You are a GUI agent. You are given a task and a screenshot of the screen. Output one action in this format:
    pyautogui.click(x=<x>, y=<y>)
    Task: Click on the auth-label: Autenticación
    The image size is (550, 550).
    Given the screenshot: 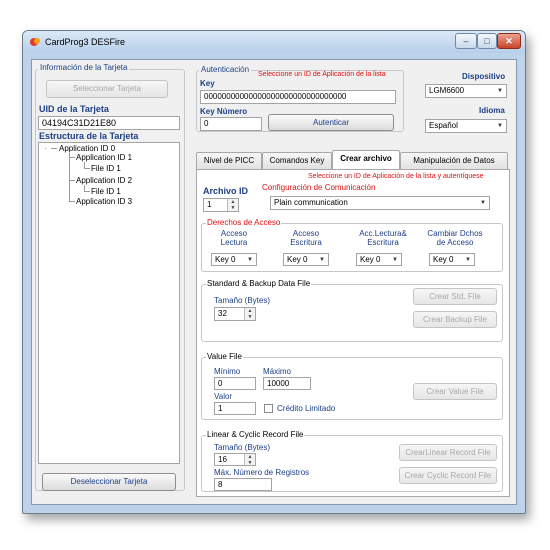 What is the action you would take?
    pyautogui.click(x=225, y=69)
    